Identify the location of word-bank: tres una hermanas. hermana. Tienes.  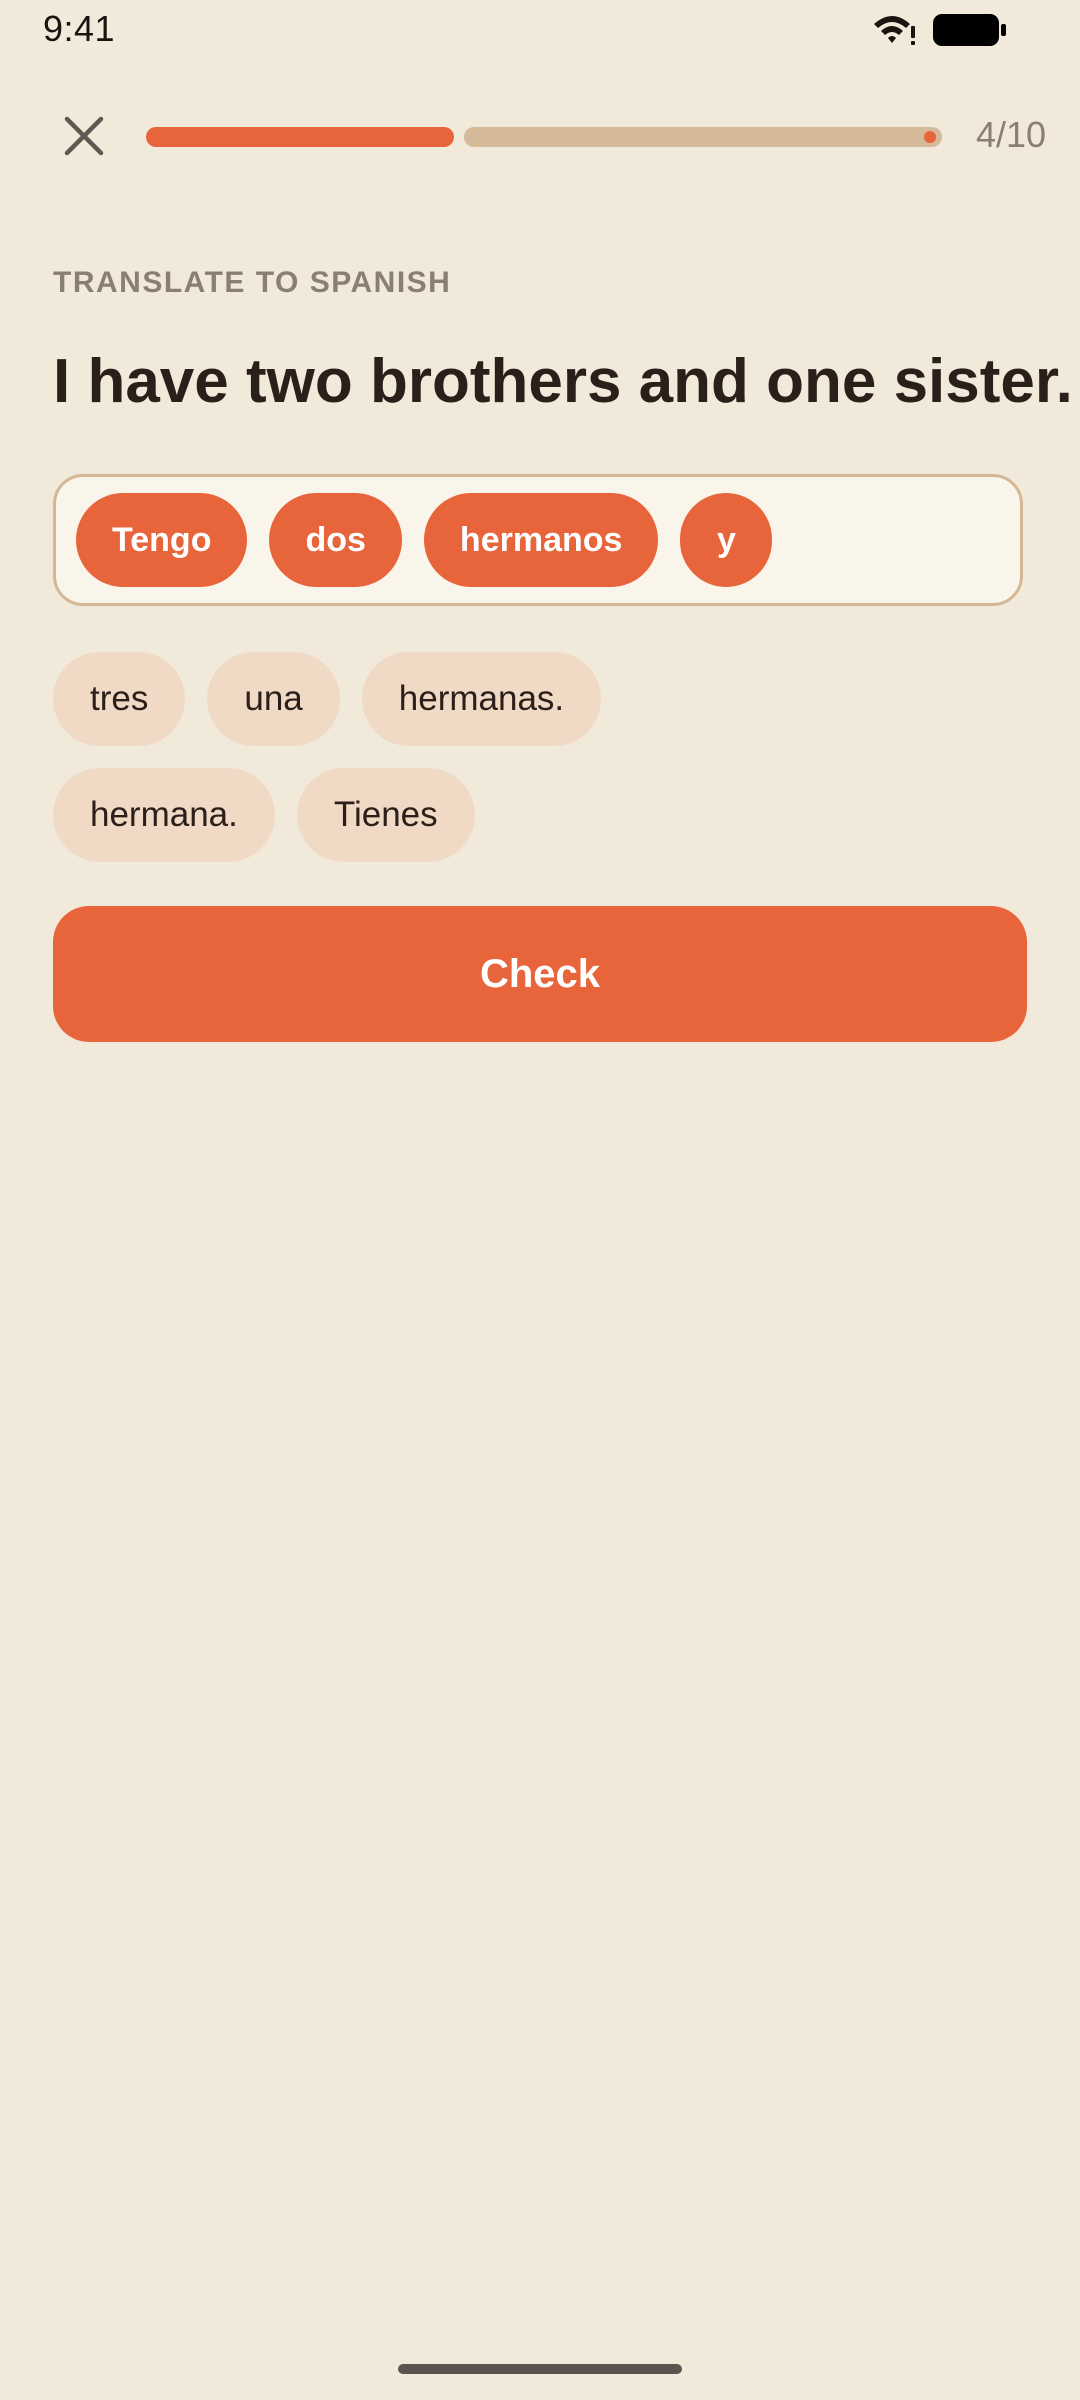
(543, 757).